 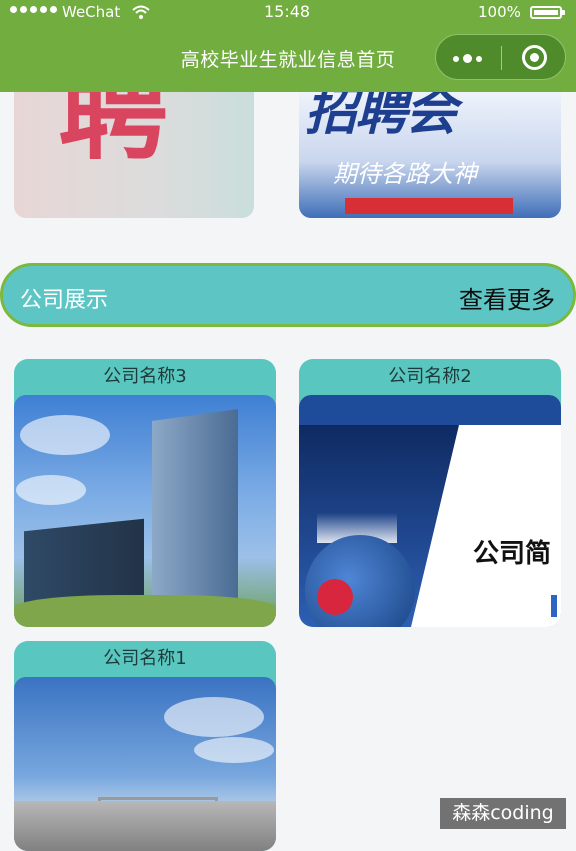 What do you see at coordinates (33, 9) in the screenshot?
I see `signal-icon` at bounding box center [33, 9].